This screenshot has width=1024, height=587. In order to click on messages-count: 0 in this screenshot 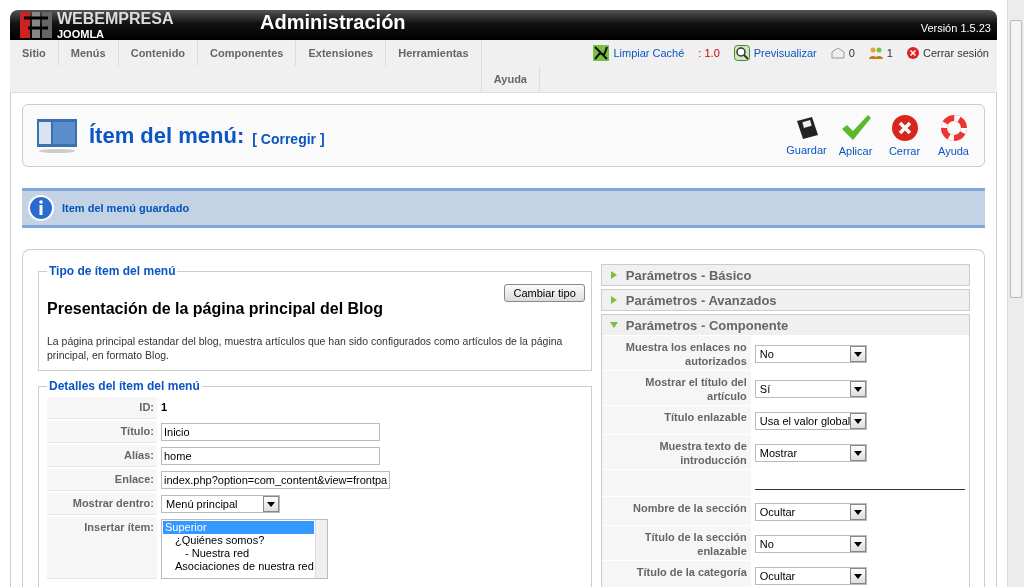, I will do `click(842, 53)`.